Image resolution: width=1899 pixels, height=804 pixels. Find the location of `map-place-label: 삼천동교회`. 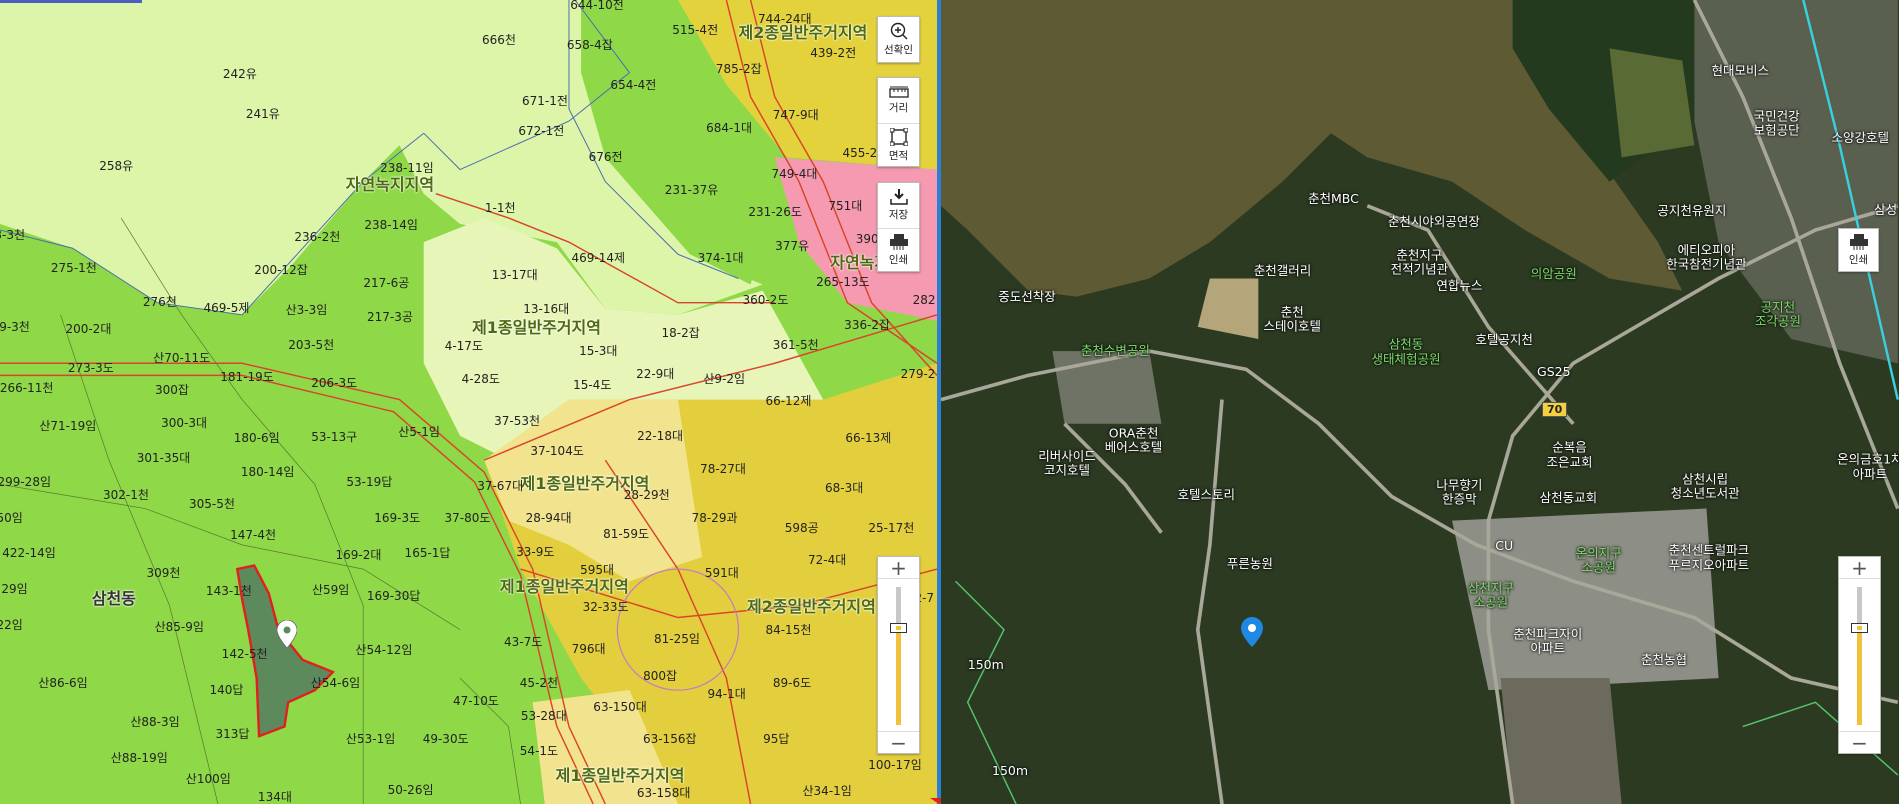

map-place-label: 삼천동교회 is located at coordinates (1568, 497).